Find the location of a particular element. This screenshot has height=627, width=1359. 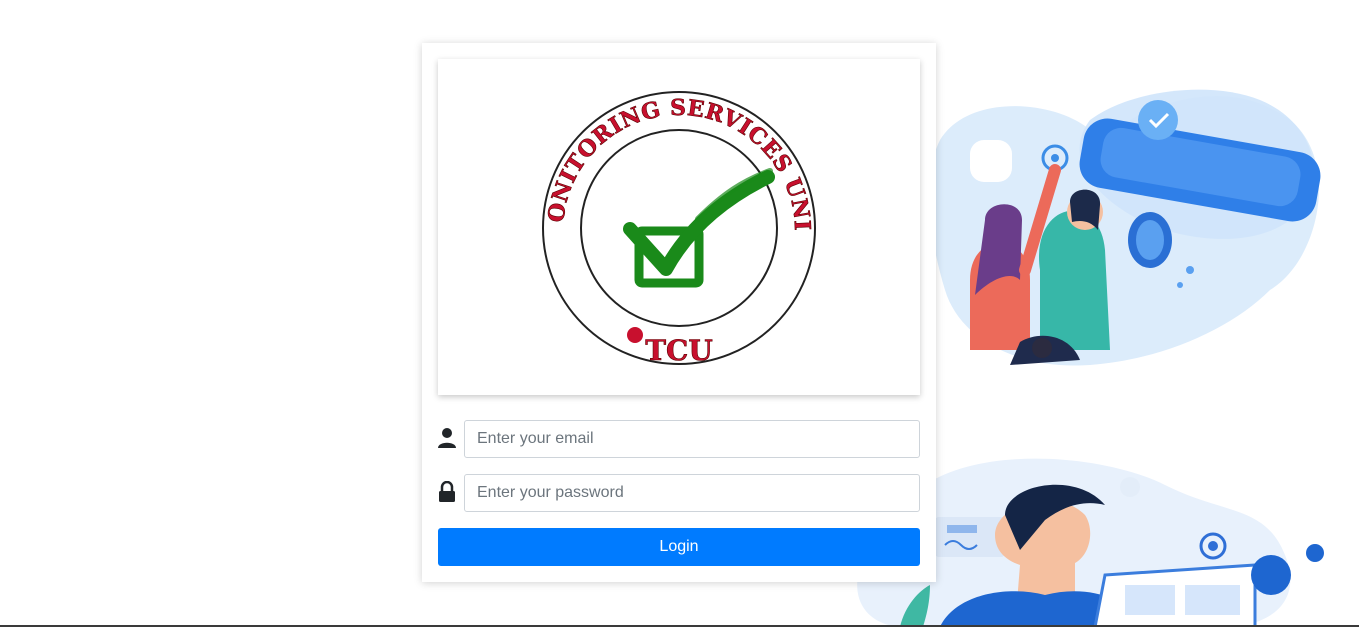

email-input is located at coordinates (692, 439).